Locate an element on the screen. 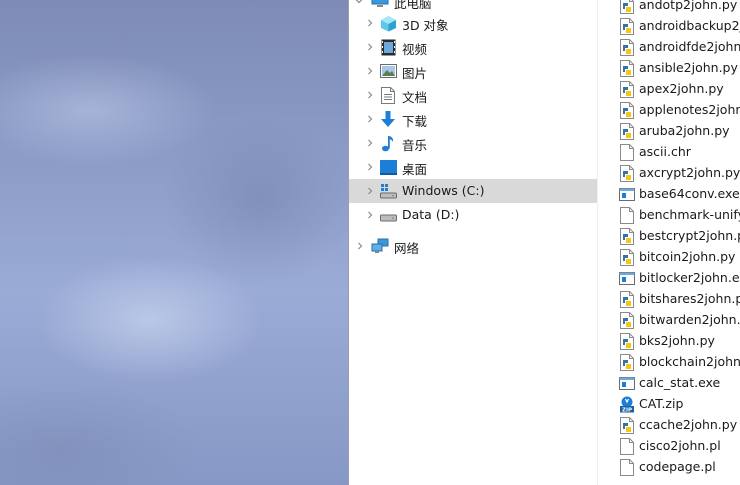 This screenshot has width=740, height=485. documents-icon is located at coordinates (388, 95).